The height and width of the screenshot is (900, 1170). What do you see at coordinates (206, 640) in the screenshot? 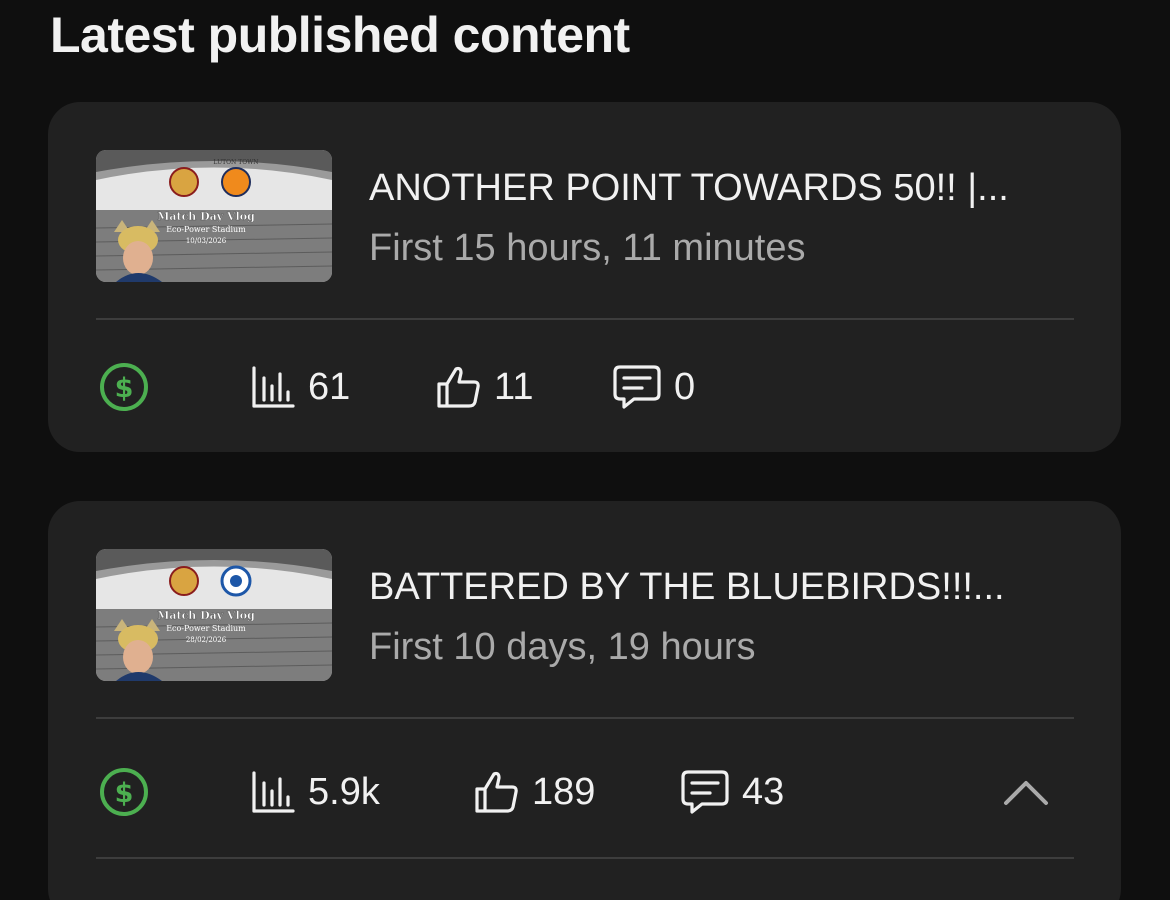
I see `thumbnail-date: 28/02/2026` at bounding box center [206, 640].